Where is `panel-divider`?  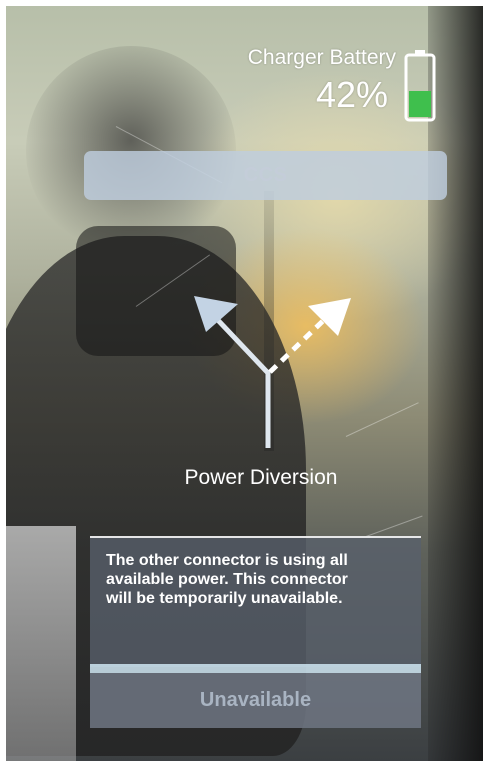 panel-divider is located at coordinates (255, 668).